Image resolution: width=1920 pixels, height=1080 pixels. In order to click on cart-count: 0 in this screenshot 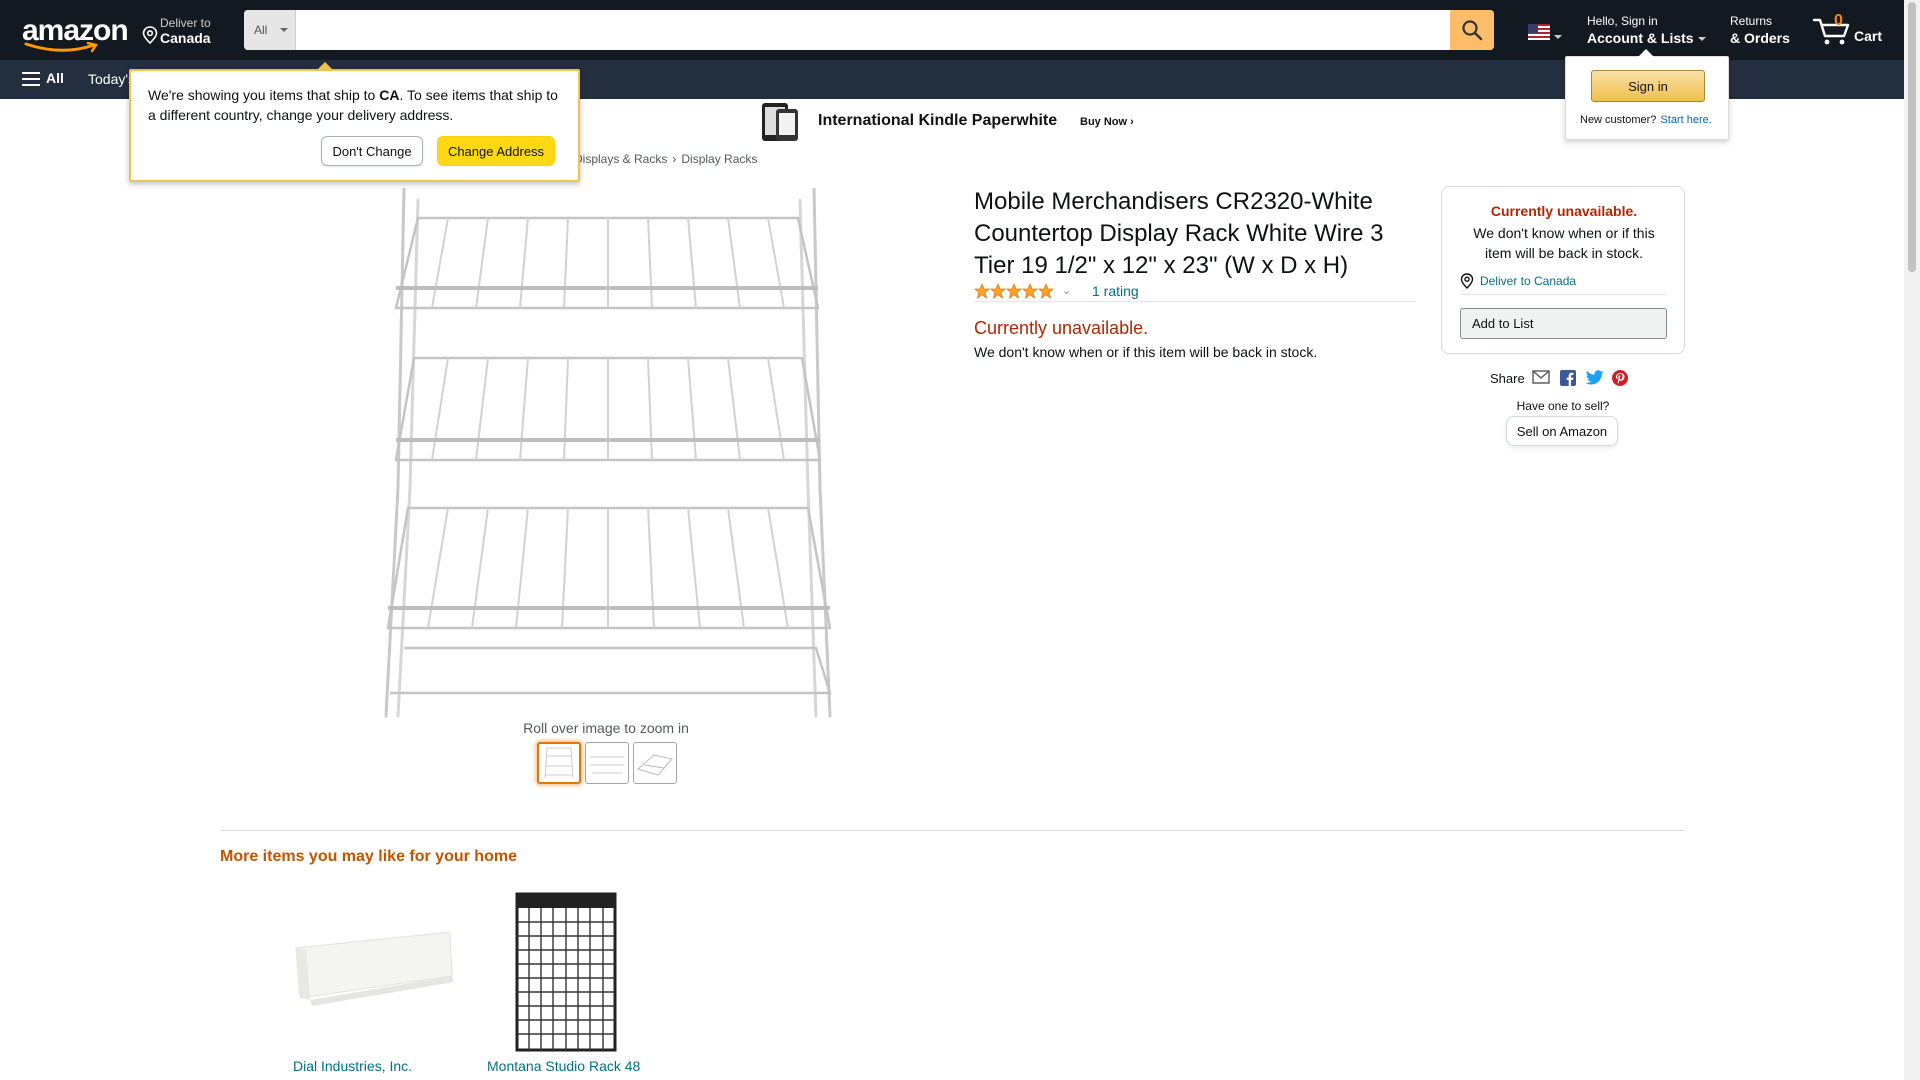, I will do `click(1838, 20)`.